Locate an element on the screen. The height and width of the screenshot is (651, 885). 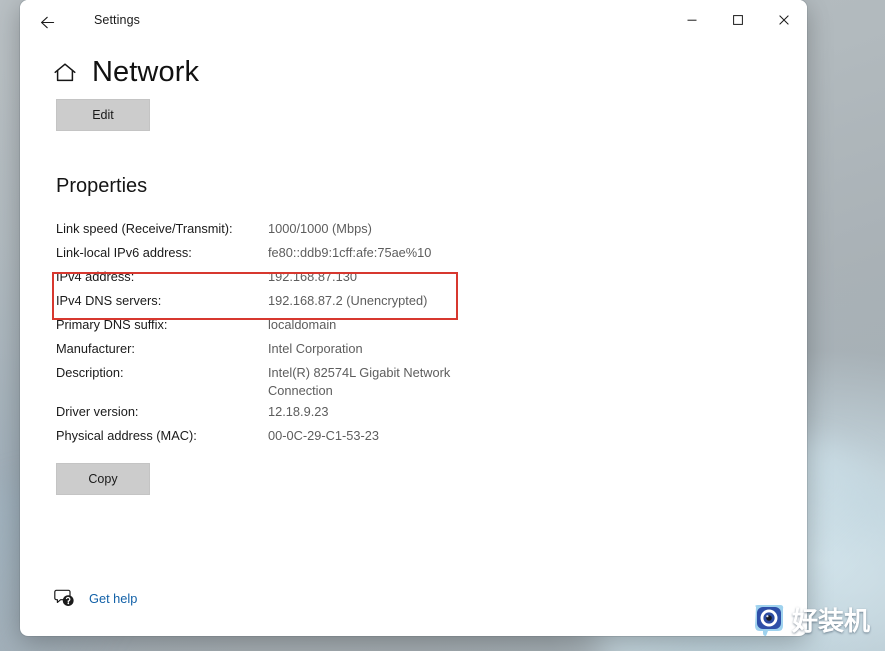
page-header: Network is located at coordinates (413, 65).